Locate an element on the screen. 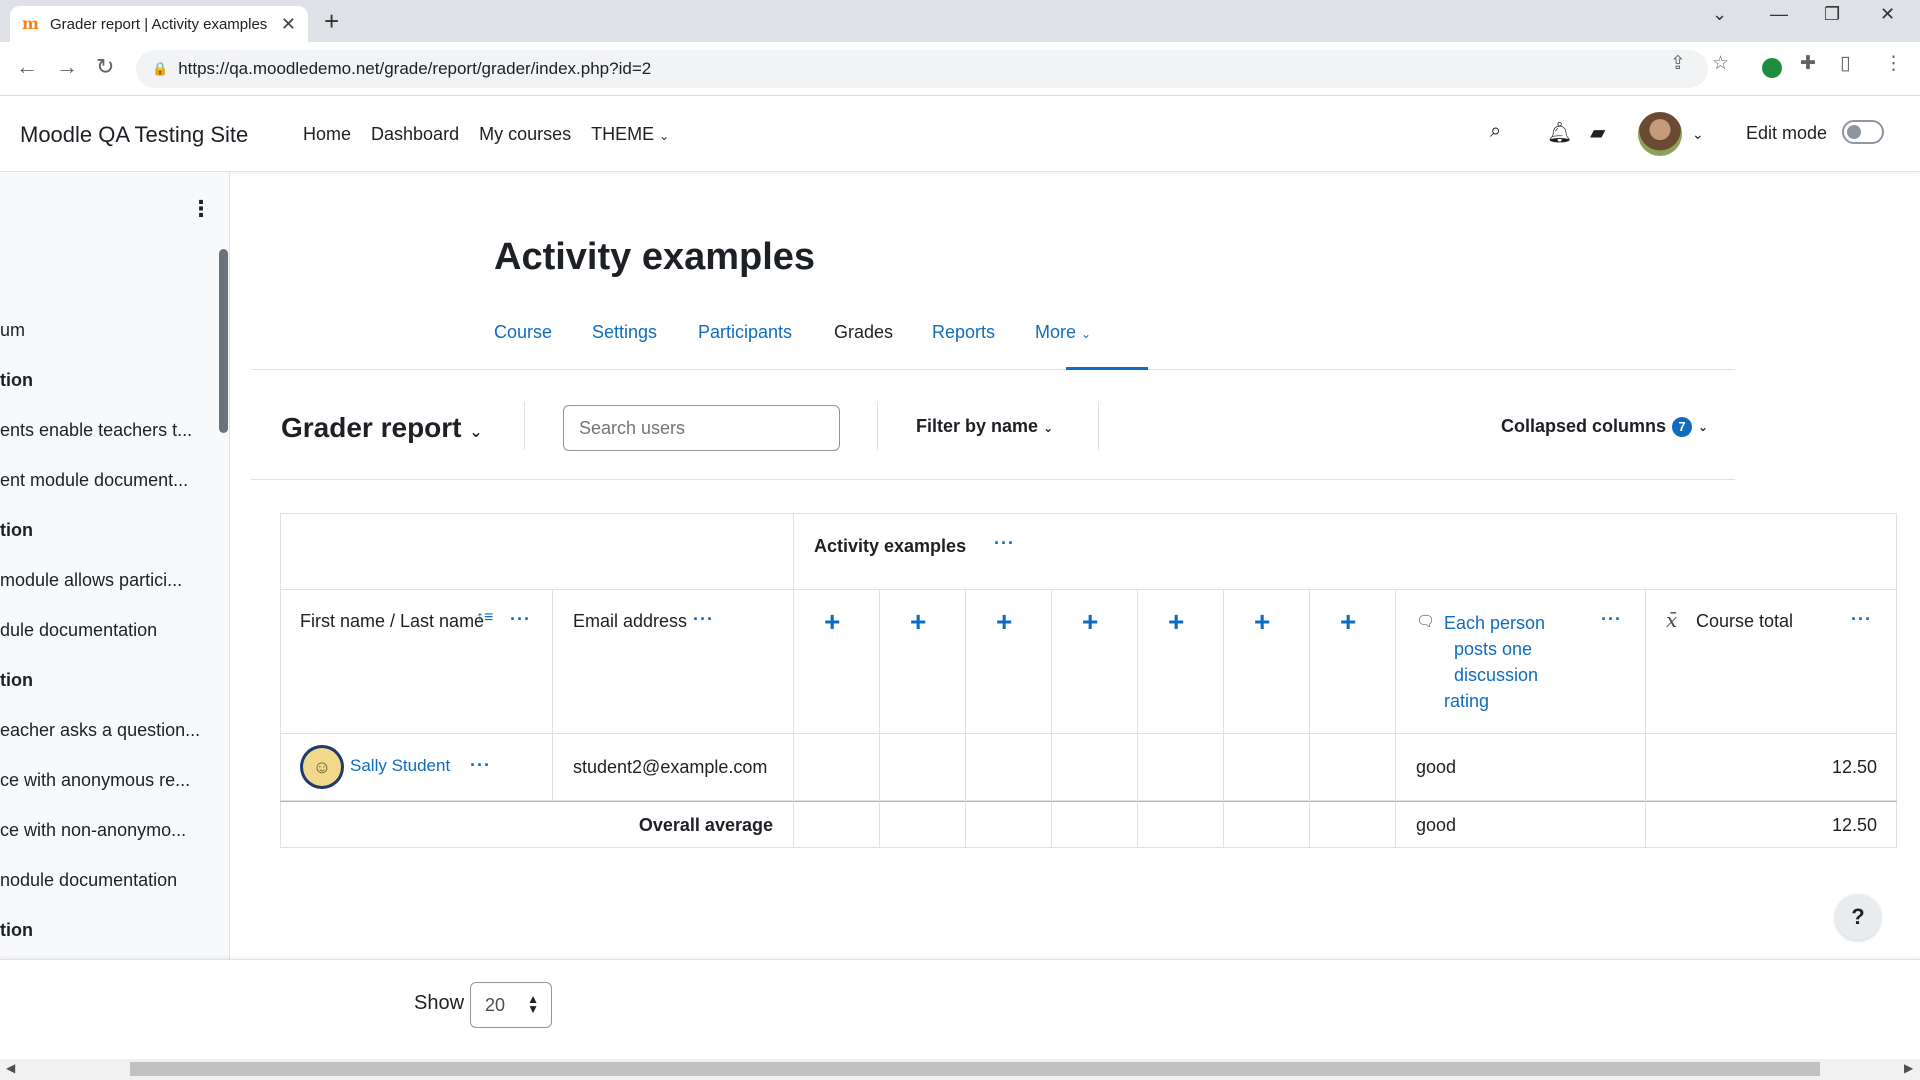  name-column-label: First name / Last name is located at coordinates (392, 621).